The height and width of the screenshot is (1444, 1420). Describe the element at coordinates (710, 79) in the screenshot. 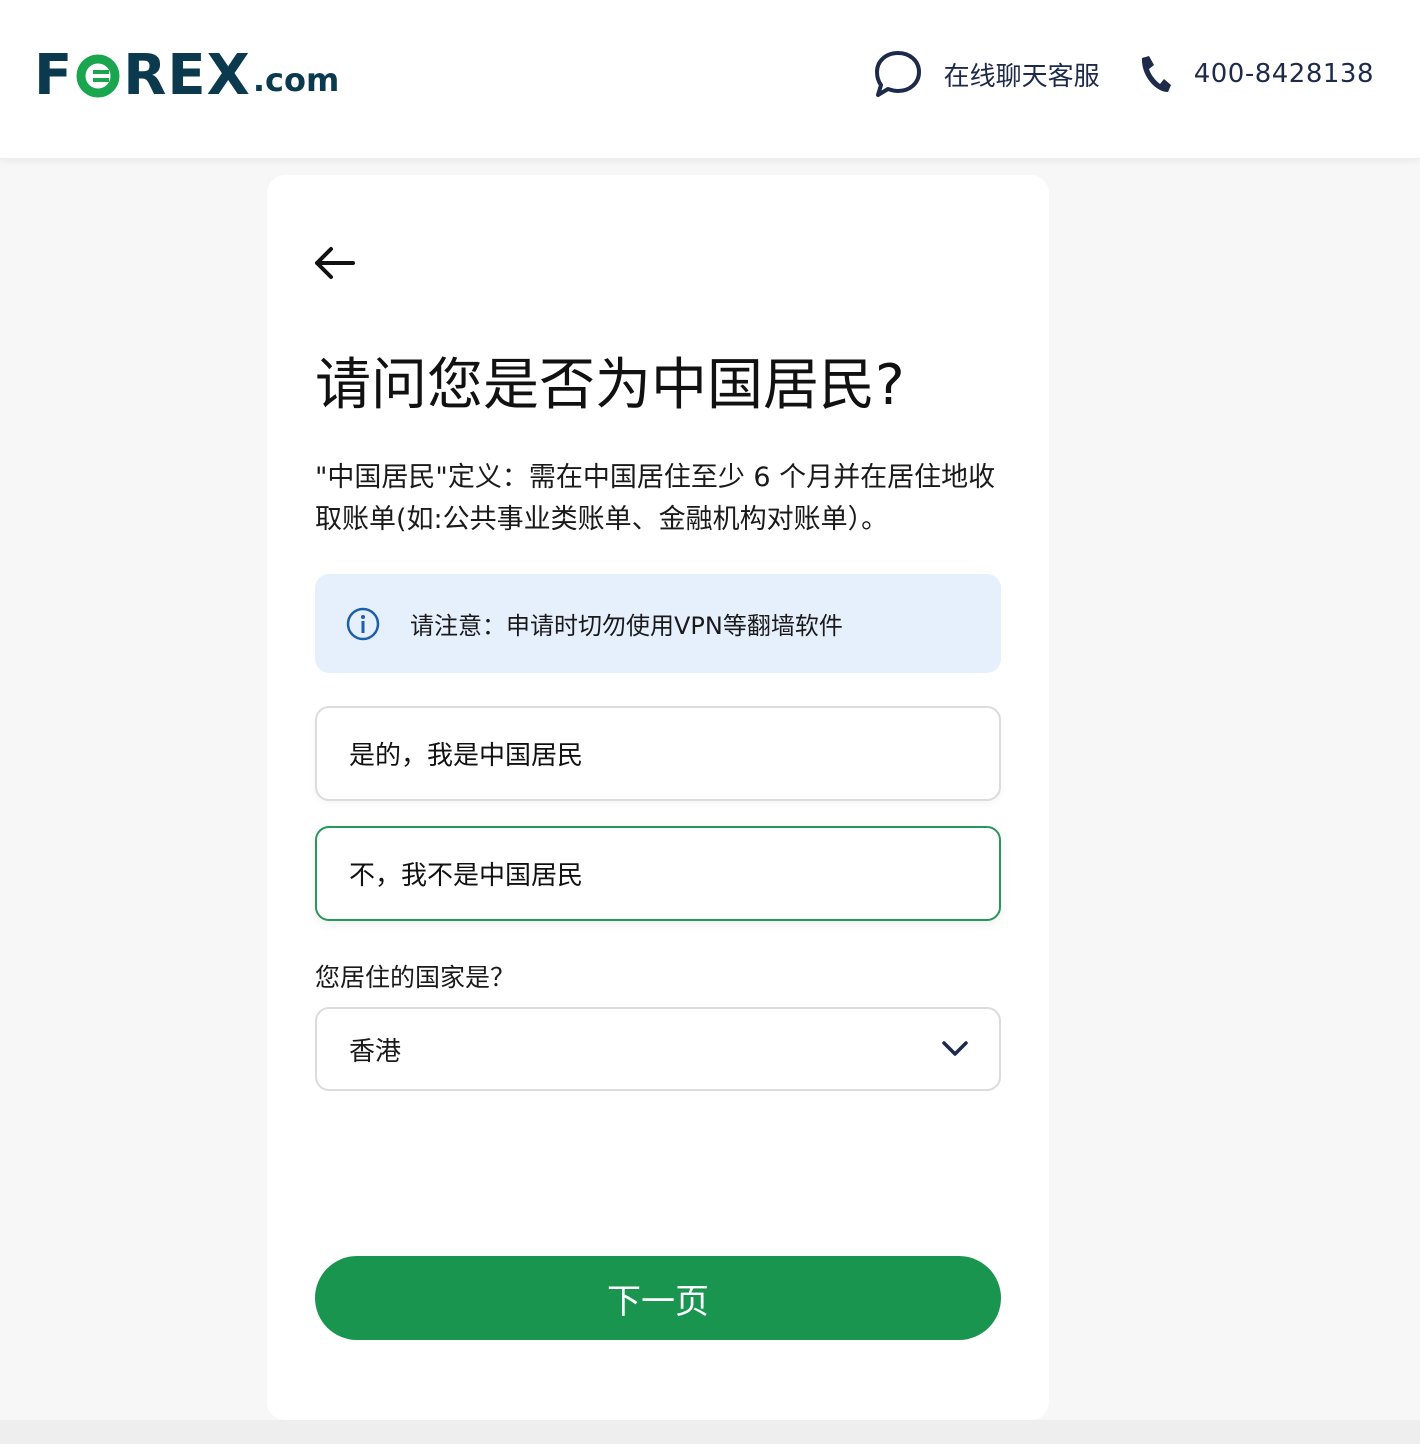

I see `site-header: F REX .com 在线聊天客服 400-8428138` at that location.